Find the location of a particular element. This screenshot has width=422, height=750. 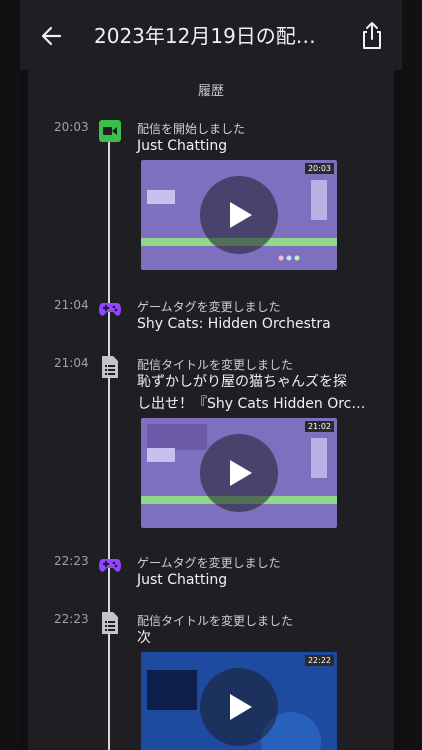

timeline-line is located at coordinates (109, 441).